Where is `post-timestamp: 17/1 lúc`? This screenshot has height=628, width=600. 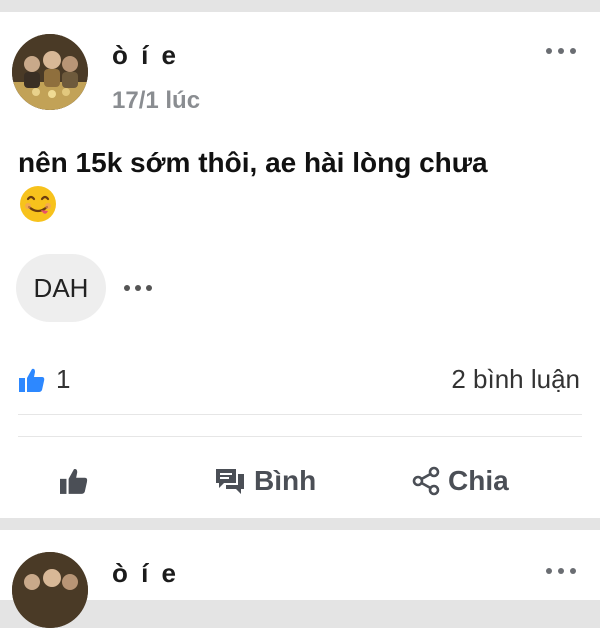
post-timestamp: 17/1 lúc is located at coordinates (156, 101).